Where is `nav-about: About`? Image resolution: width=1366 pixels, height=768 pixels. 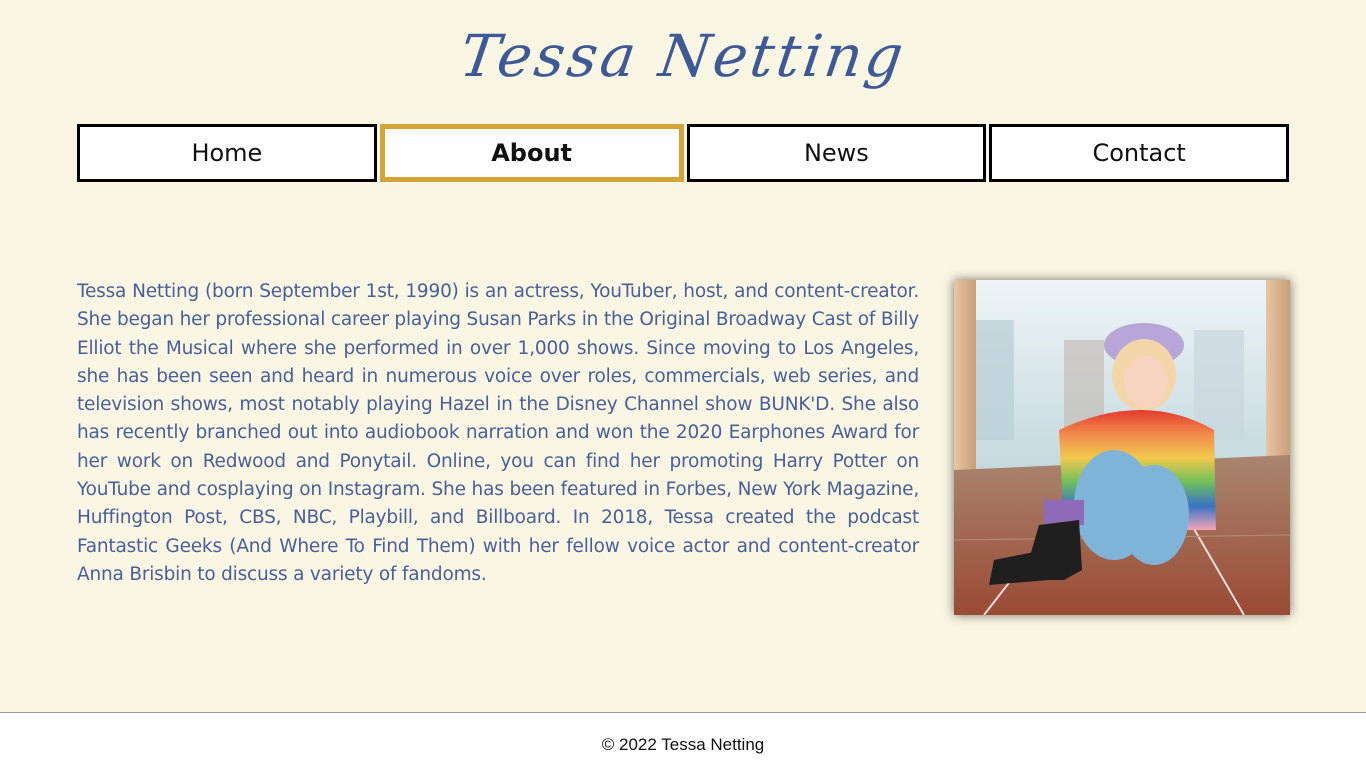 nav-about: About is located at coordinates (531, 153).